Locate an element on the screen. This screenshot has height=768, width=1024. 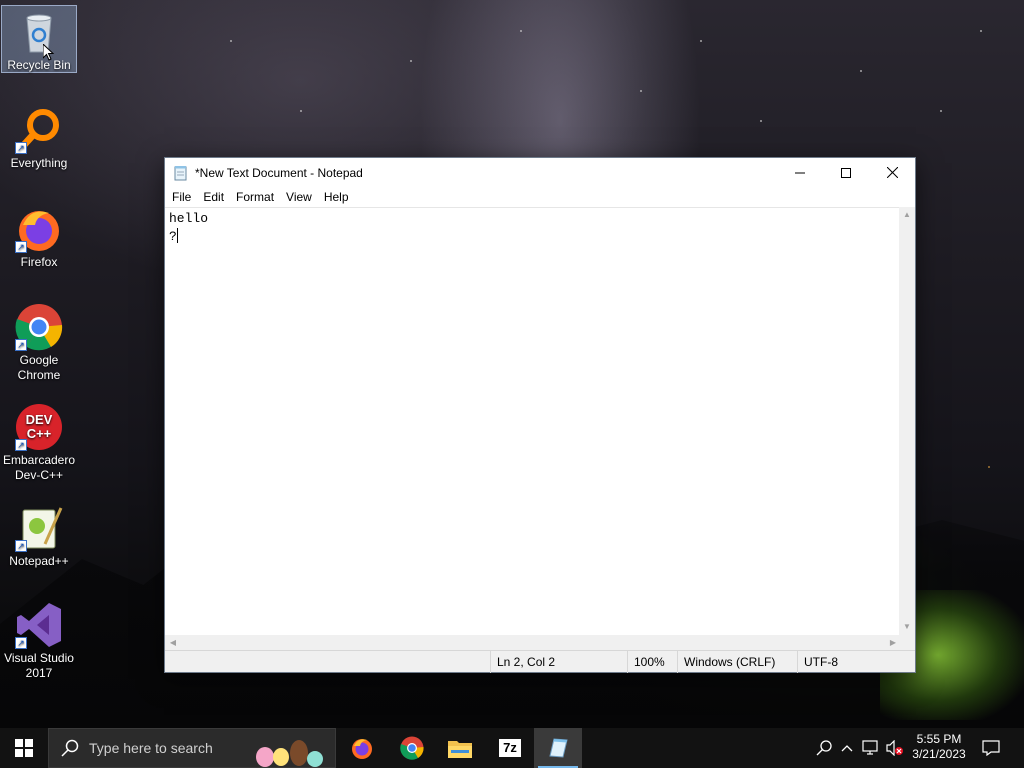
recycle-bin-icon is located at coordinates (39, 32).